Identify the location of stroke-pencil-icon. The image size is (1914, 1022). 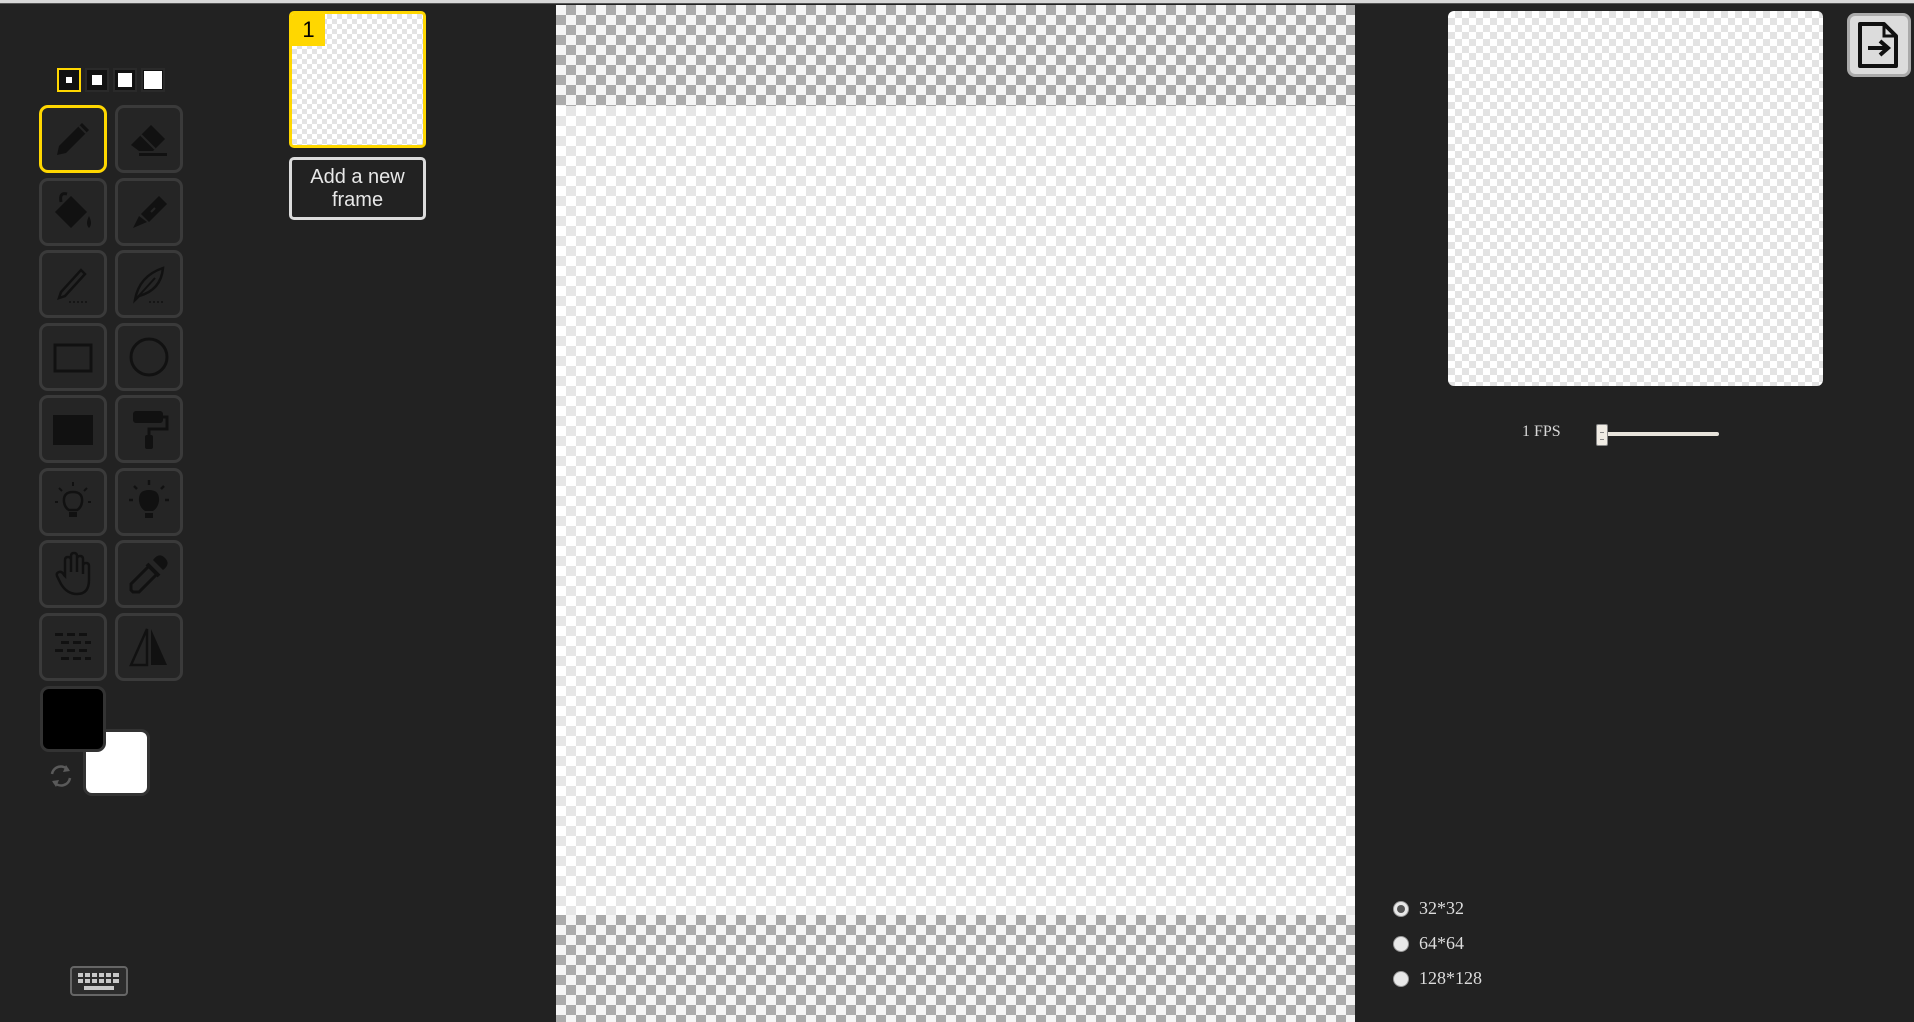
(73, 285).